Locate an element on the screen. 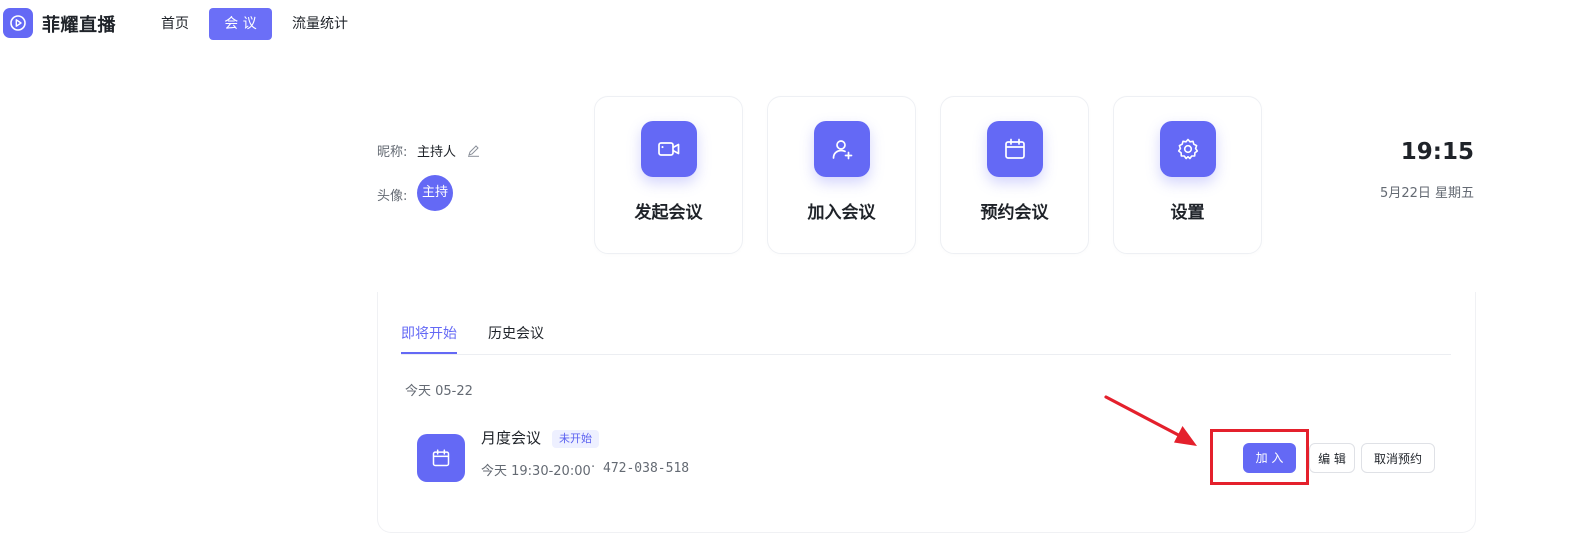 The height and width of the screenshot is (536, 1578). tab-history: 历史会议 is located at coordinates (516, 333).